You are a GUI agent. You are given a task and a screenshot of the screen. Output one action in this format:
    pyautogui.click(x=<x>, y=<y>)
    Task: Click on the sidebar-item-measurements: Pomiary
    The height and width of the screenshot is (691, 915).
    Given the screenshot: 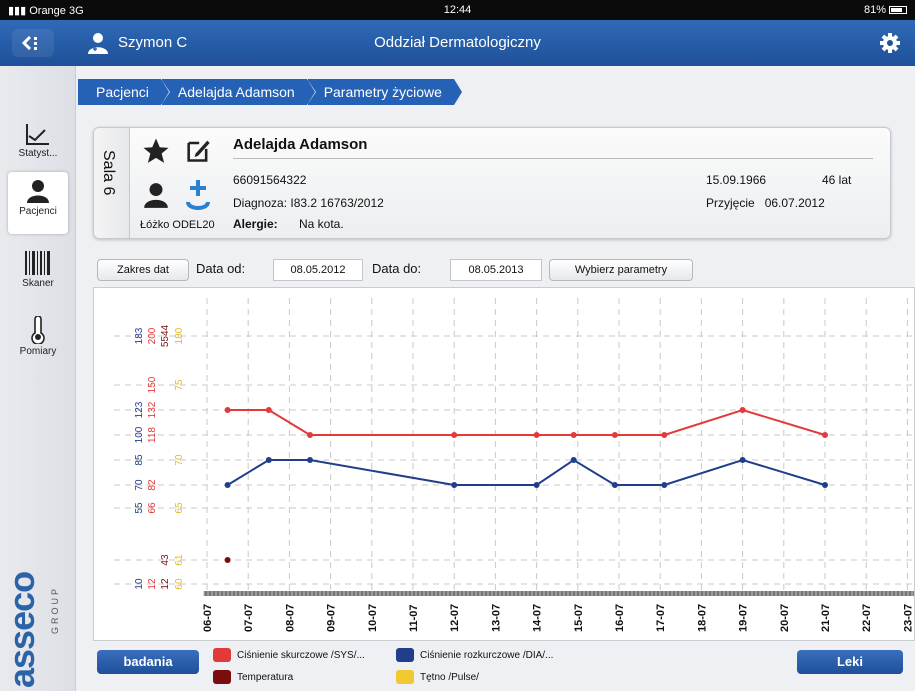 What is the action you would take?
    pyautogui.click(x=38, y=341)
    